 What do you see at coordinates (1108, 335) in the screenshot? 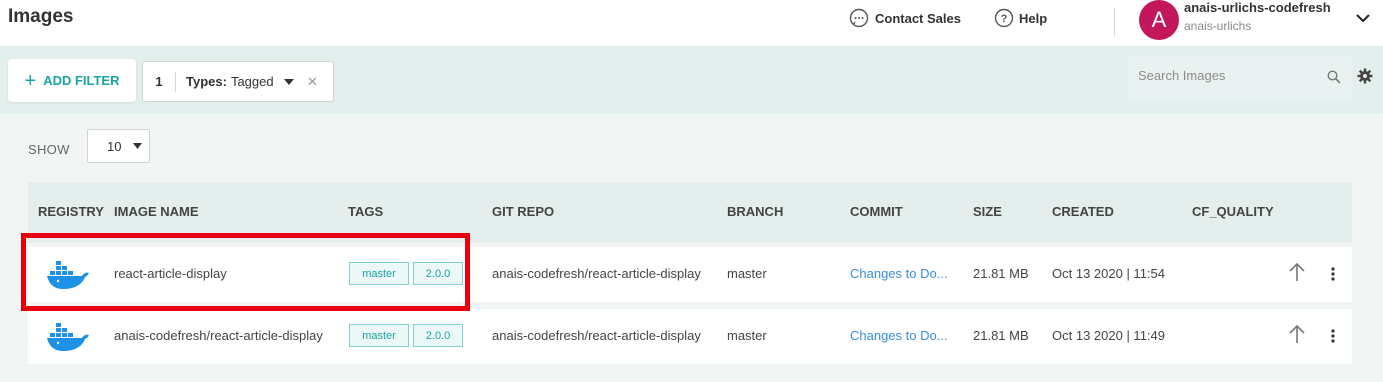
I see `created-date: Oct 13 2020 | 11:49` at bounding box center [1108, 335].